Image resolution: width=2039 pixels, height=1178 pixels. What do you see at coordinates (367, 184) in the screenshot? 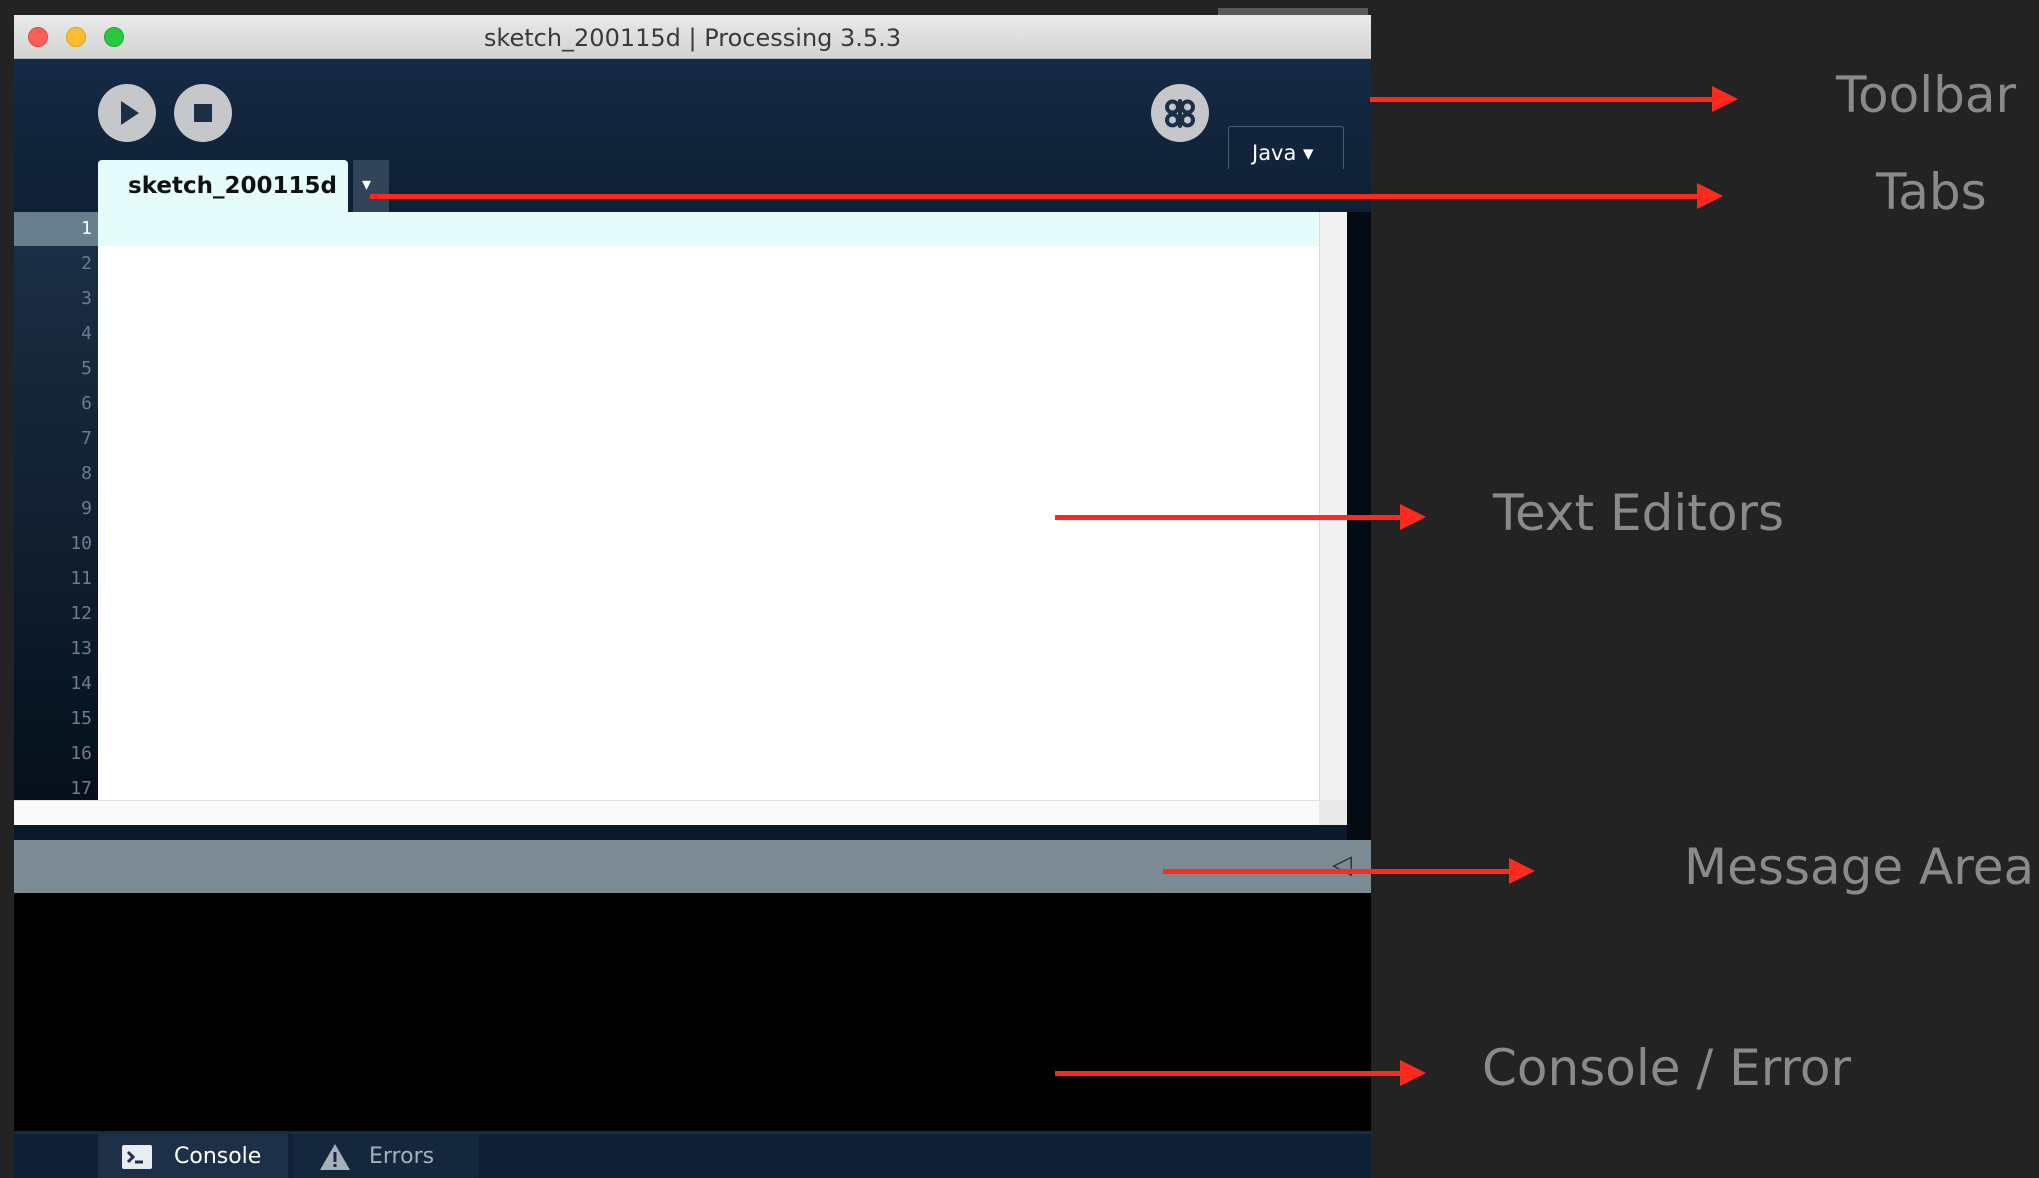
I see `chevron-down-icon: ▾` at bounding box center [367, 184].